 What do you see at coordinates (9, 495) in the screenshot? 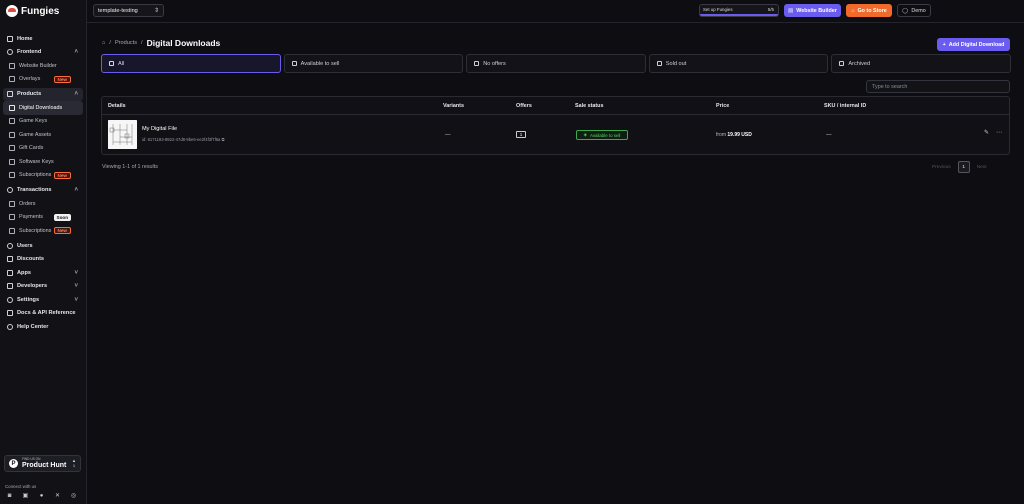
I see `discord-icon: ◙` at bounding box center [9, 495].